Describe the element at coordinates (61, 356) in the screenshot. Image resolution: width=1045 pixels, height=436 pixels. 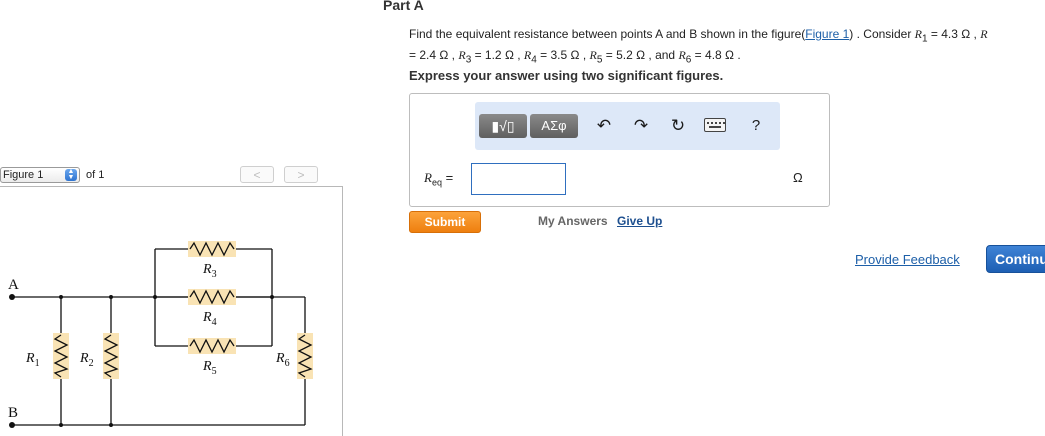
I see `resistor-r1` at that location.